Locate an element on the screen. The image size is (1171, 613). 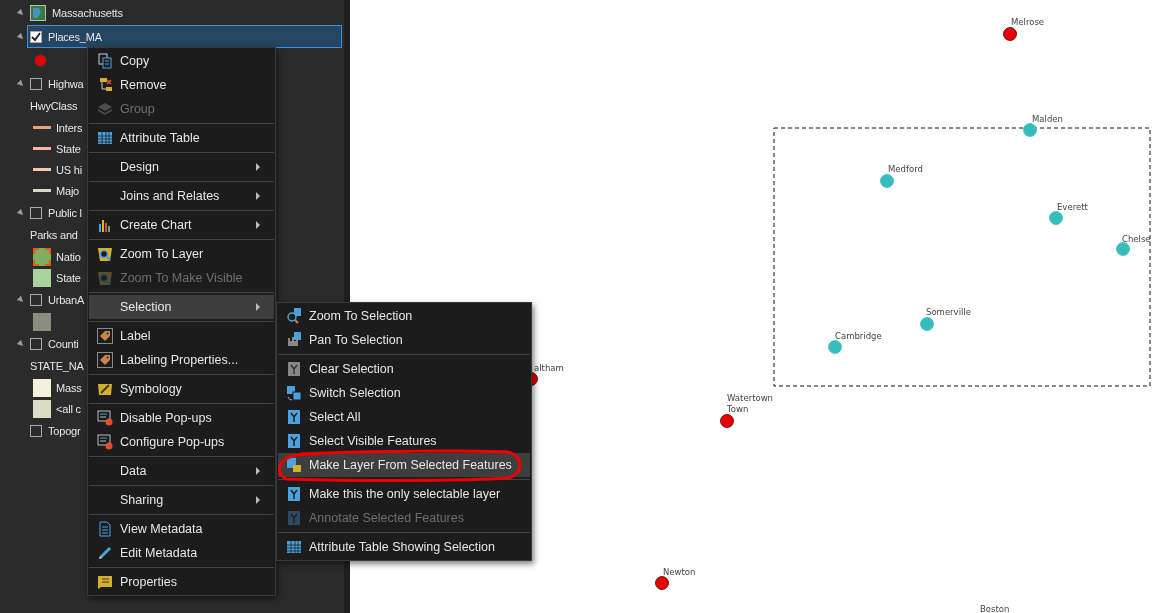
place-label: Cambridge is located at coordinates (858, 336).